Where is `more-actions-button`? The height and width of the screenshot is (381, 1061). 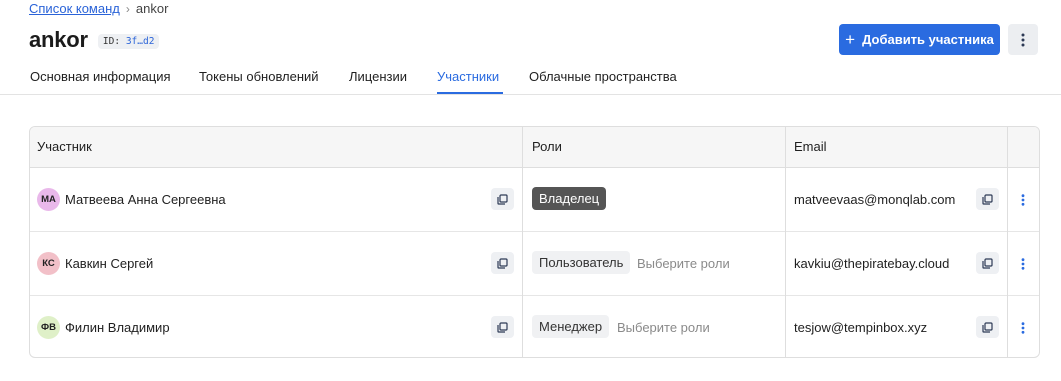 more-actions-button is located at coordinates (1023, 39).